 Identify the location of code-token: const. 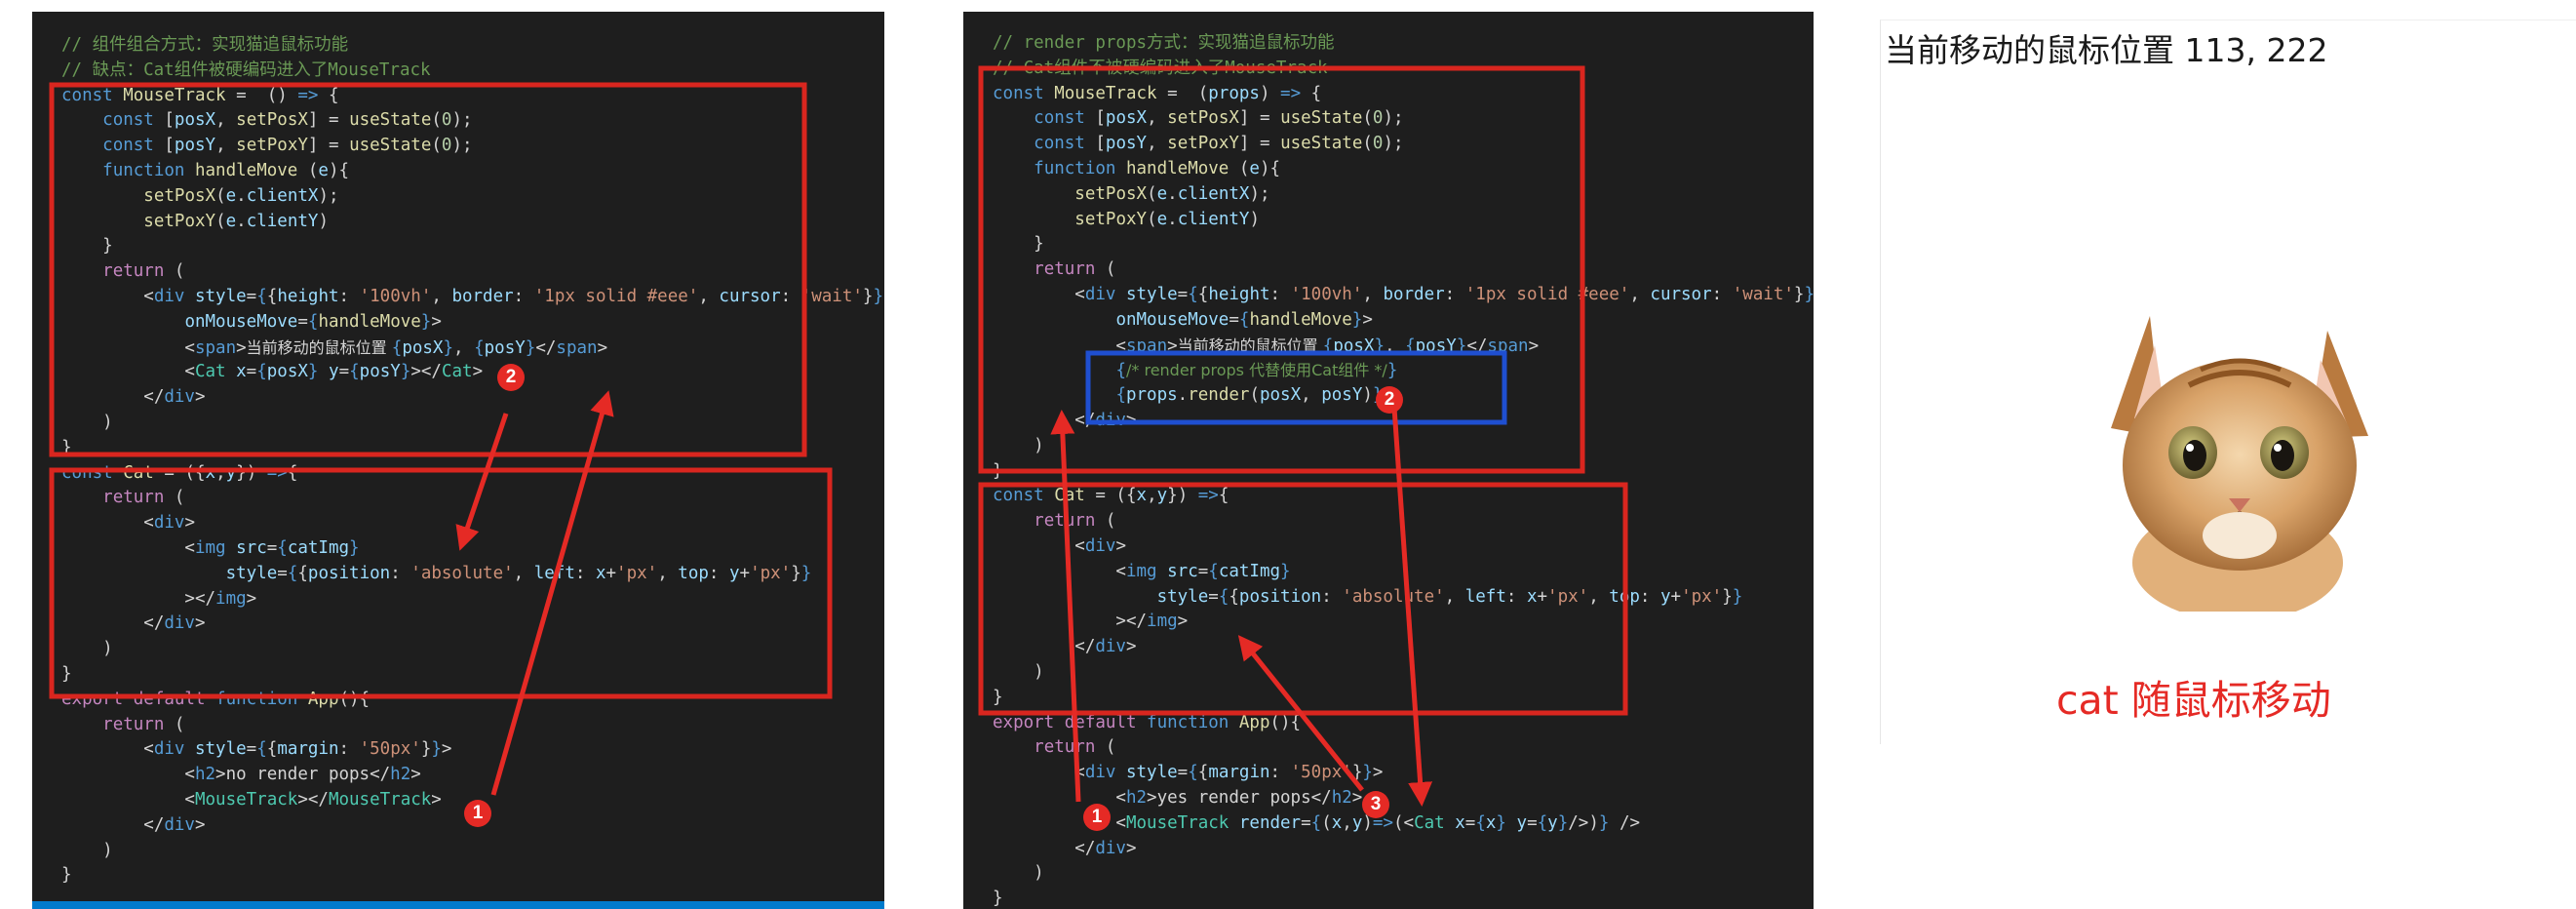
(1059, 144).